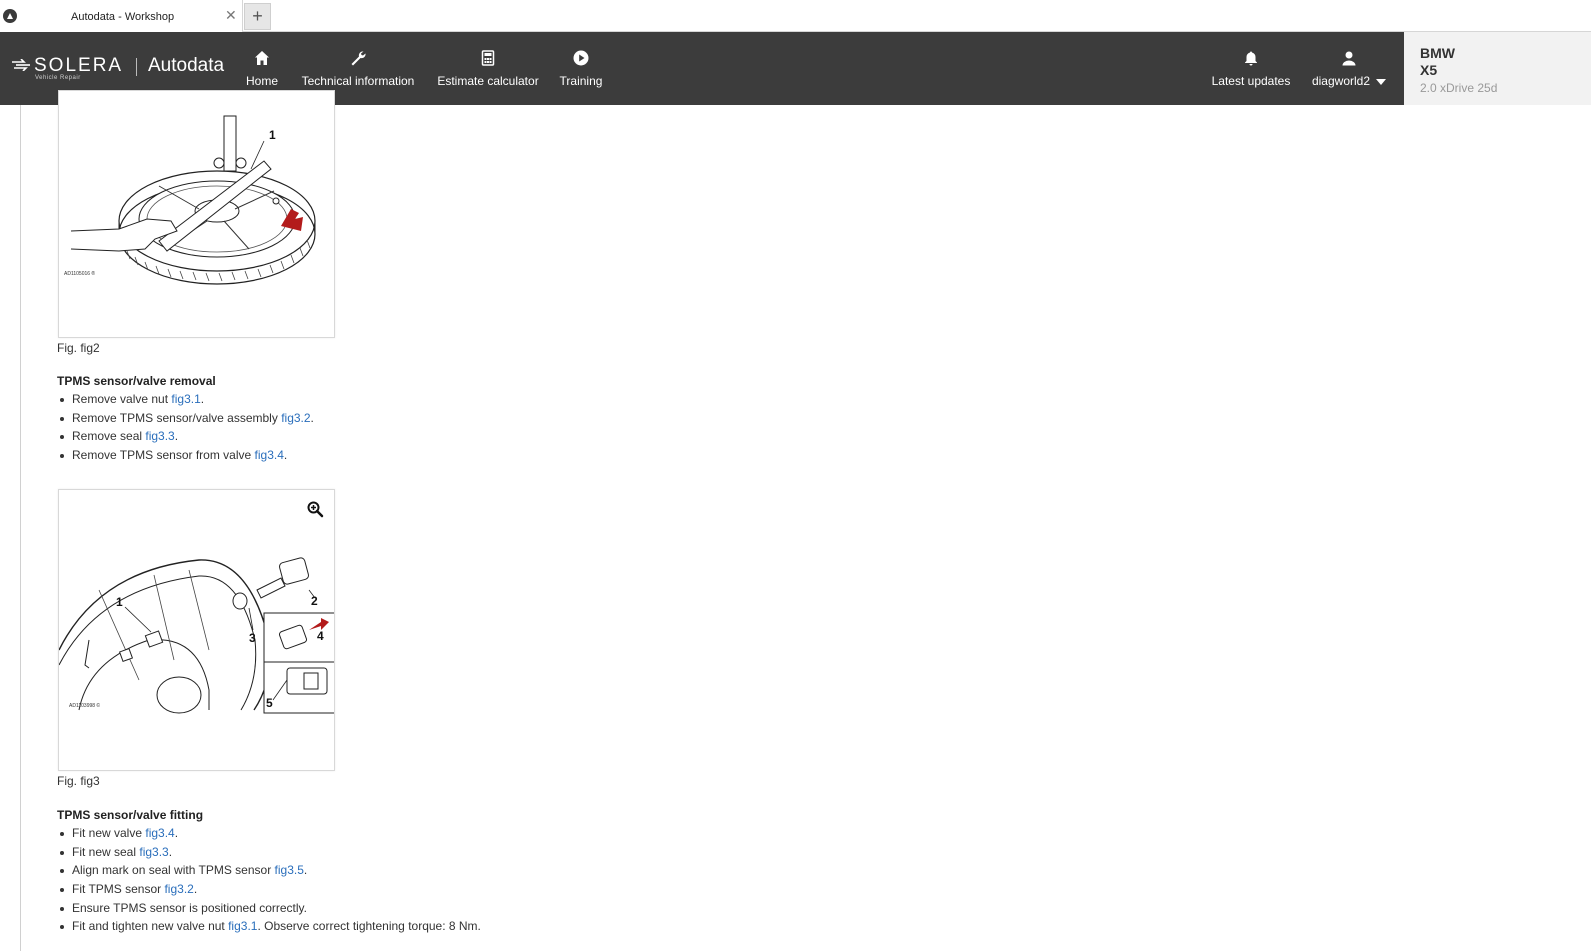  Describe the element at coordinates (488, 68) in the screenshot. I see `nav-estimate-calculator: Estimate calculator` at that location.